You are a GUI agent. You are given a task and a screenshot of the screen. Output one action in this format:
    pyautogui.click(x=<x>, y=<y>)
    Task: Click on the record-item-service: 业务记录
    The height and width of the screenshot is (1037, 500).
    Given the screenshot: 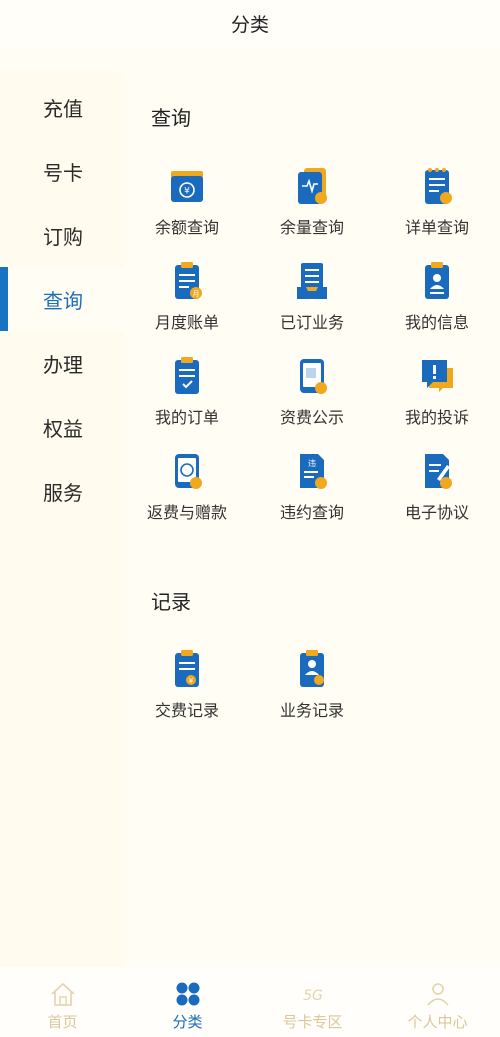 What is the action you would take?
    pyautogui.click(x=312, y=691)
    